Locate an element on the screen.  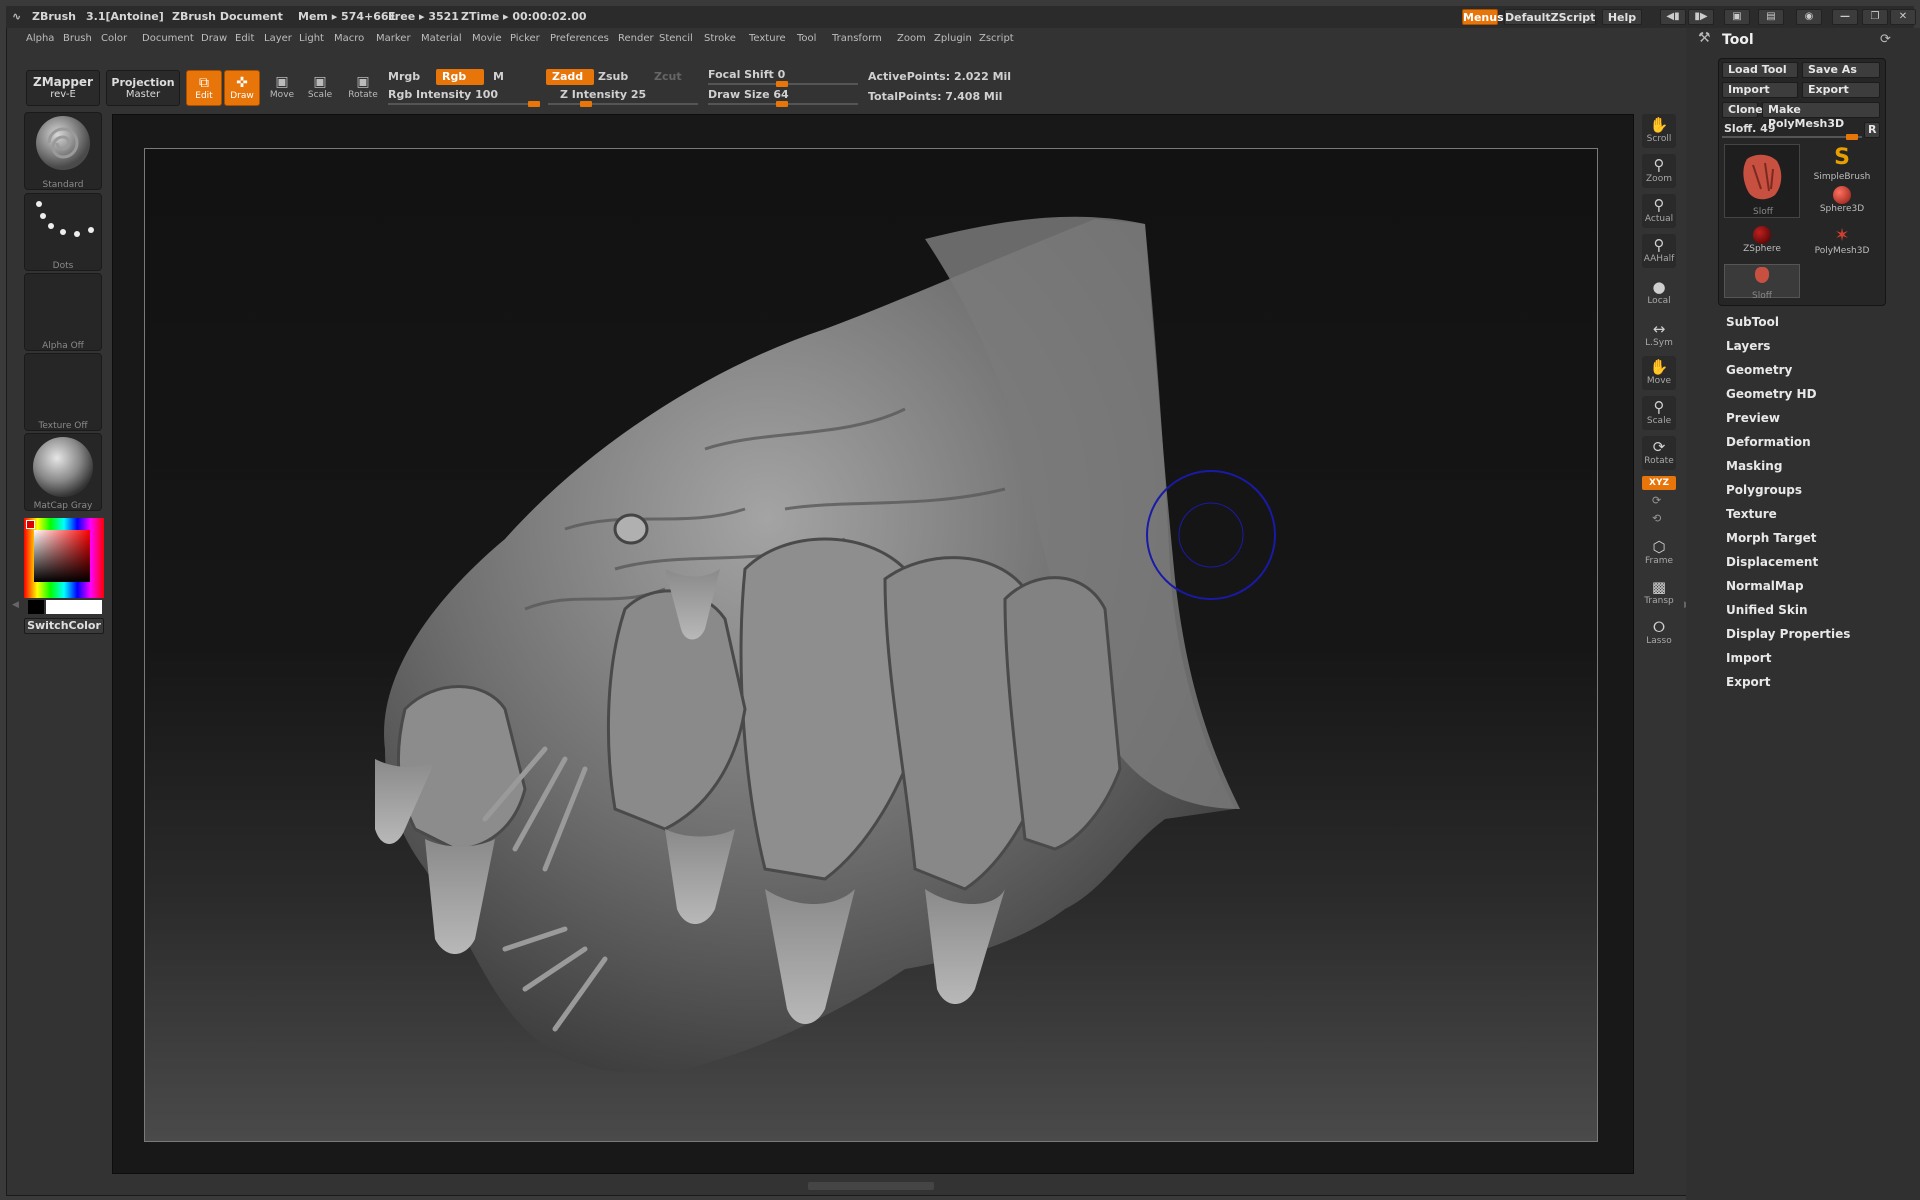
move-view-button: ✋ Move is located at coordinates (1659, 373).